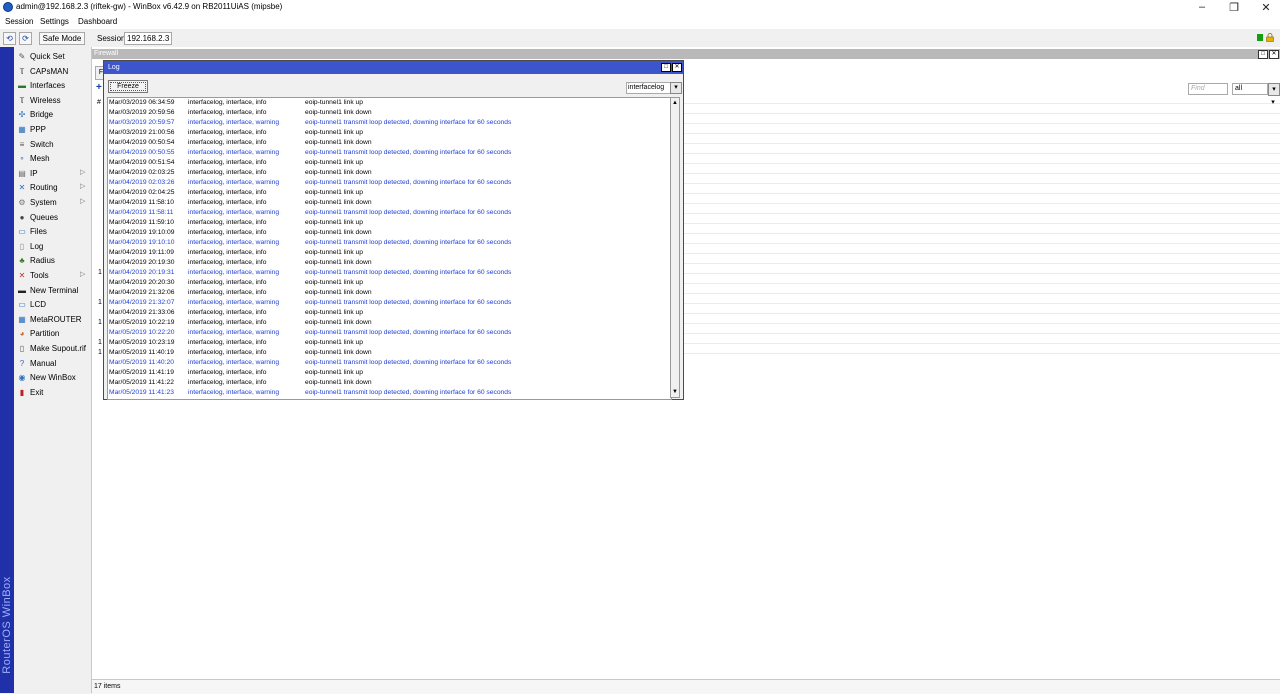 This screenshot has height=694, width=1280. I want to click on log-time: Mar/05/2019 11:41:22, so click(141, 382).